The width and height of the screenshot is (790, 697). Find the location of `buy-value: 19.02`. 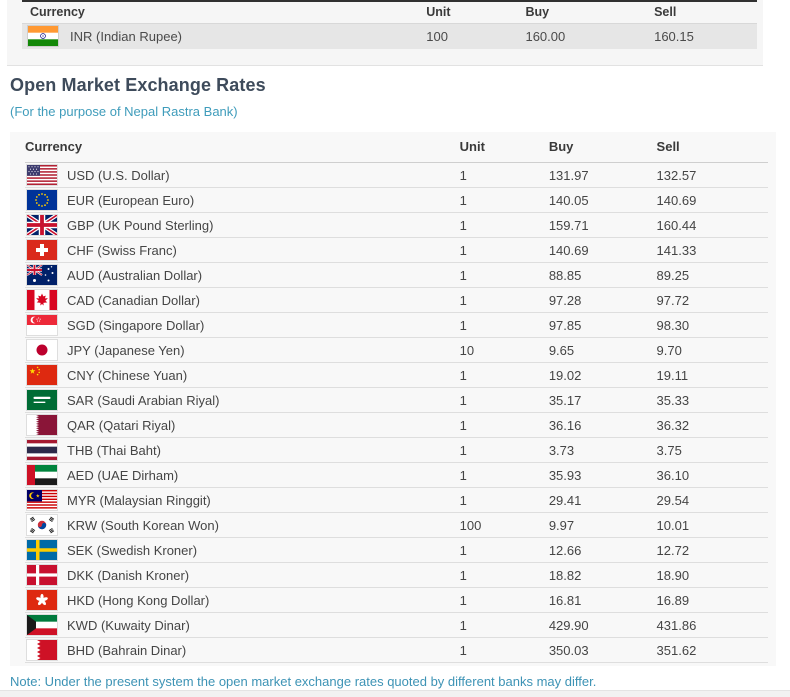

buy-value: 19.02 is located at coordinates (602, 375).